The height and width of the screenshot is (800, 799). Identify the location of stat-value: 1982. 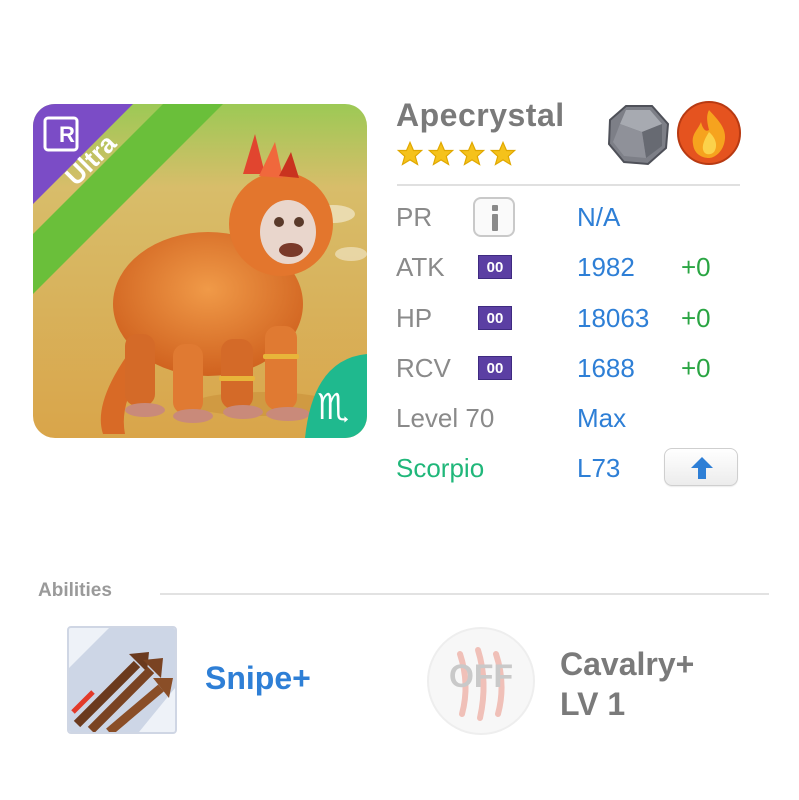
(606, 267).